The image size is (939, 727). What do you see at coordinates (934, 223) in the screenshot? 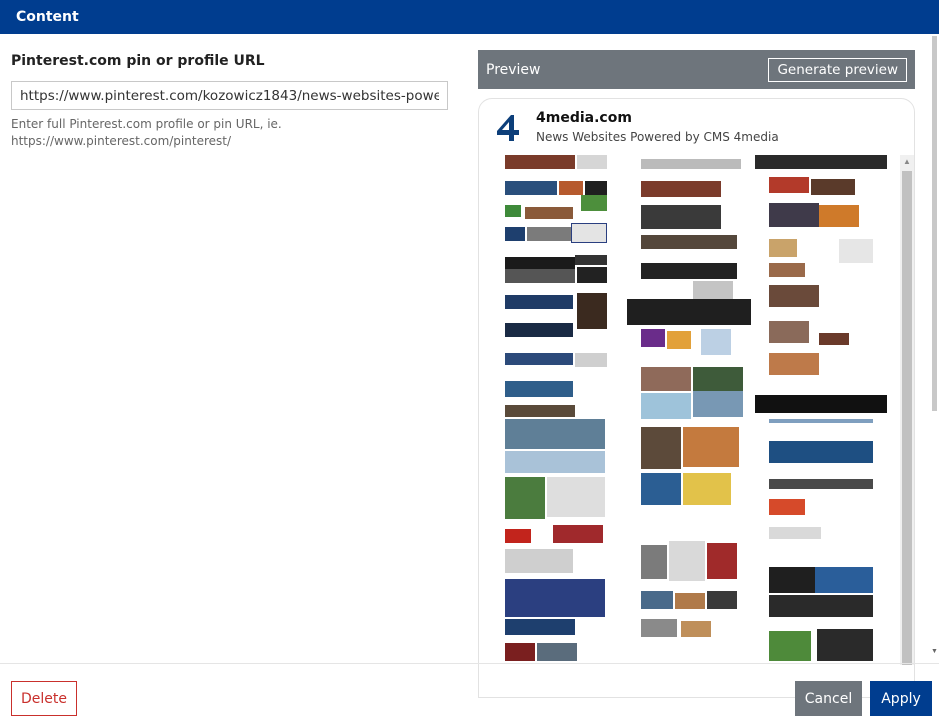
I see `dialog-scroll-thumb` at bounding box center [934, 223].